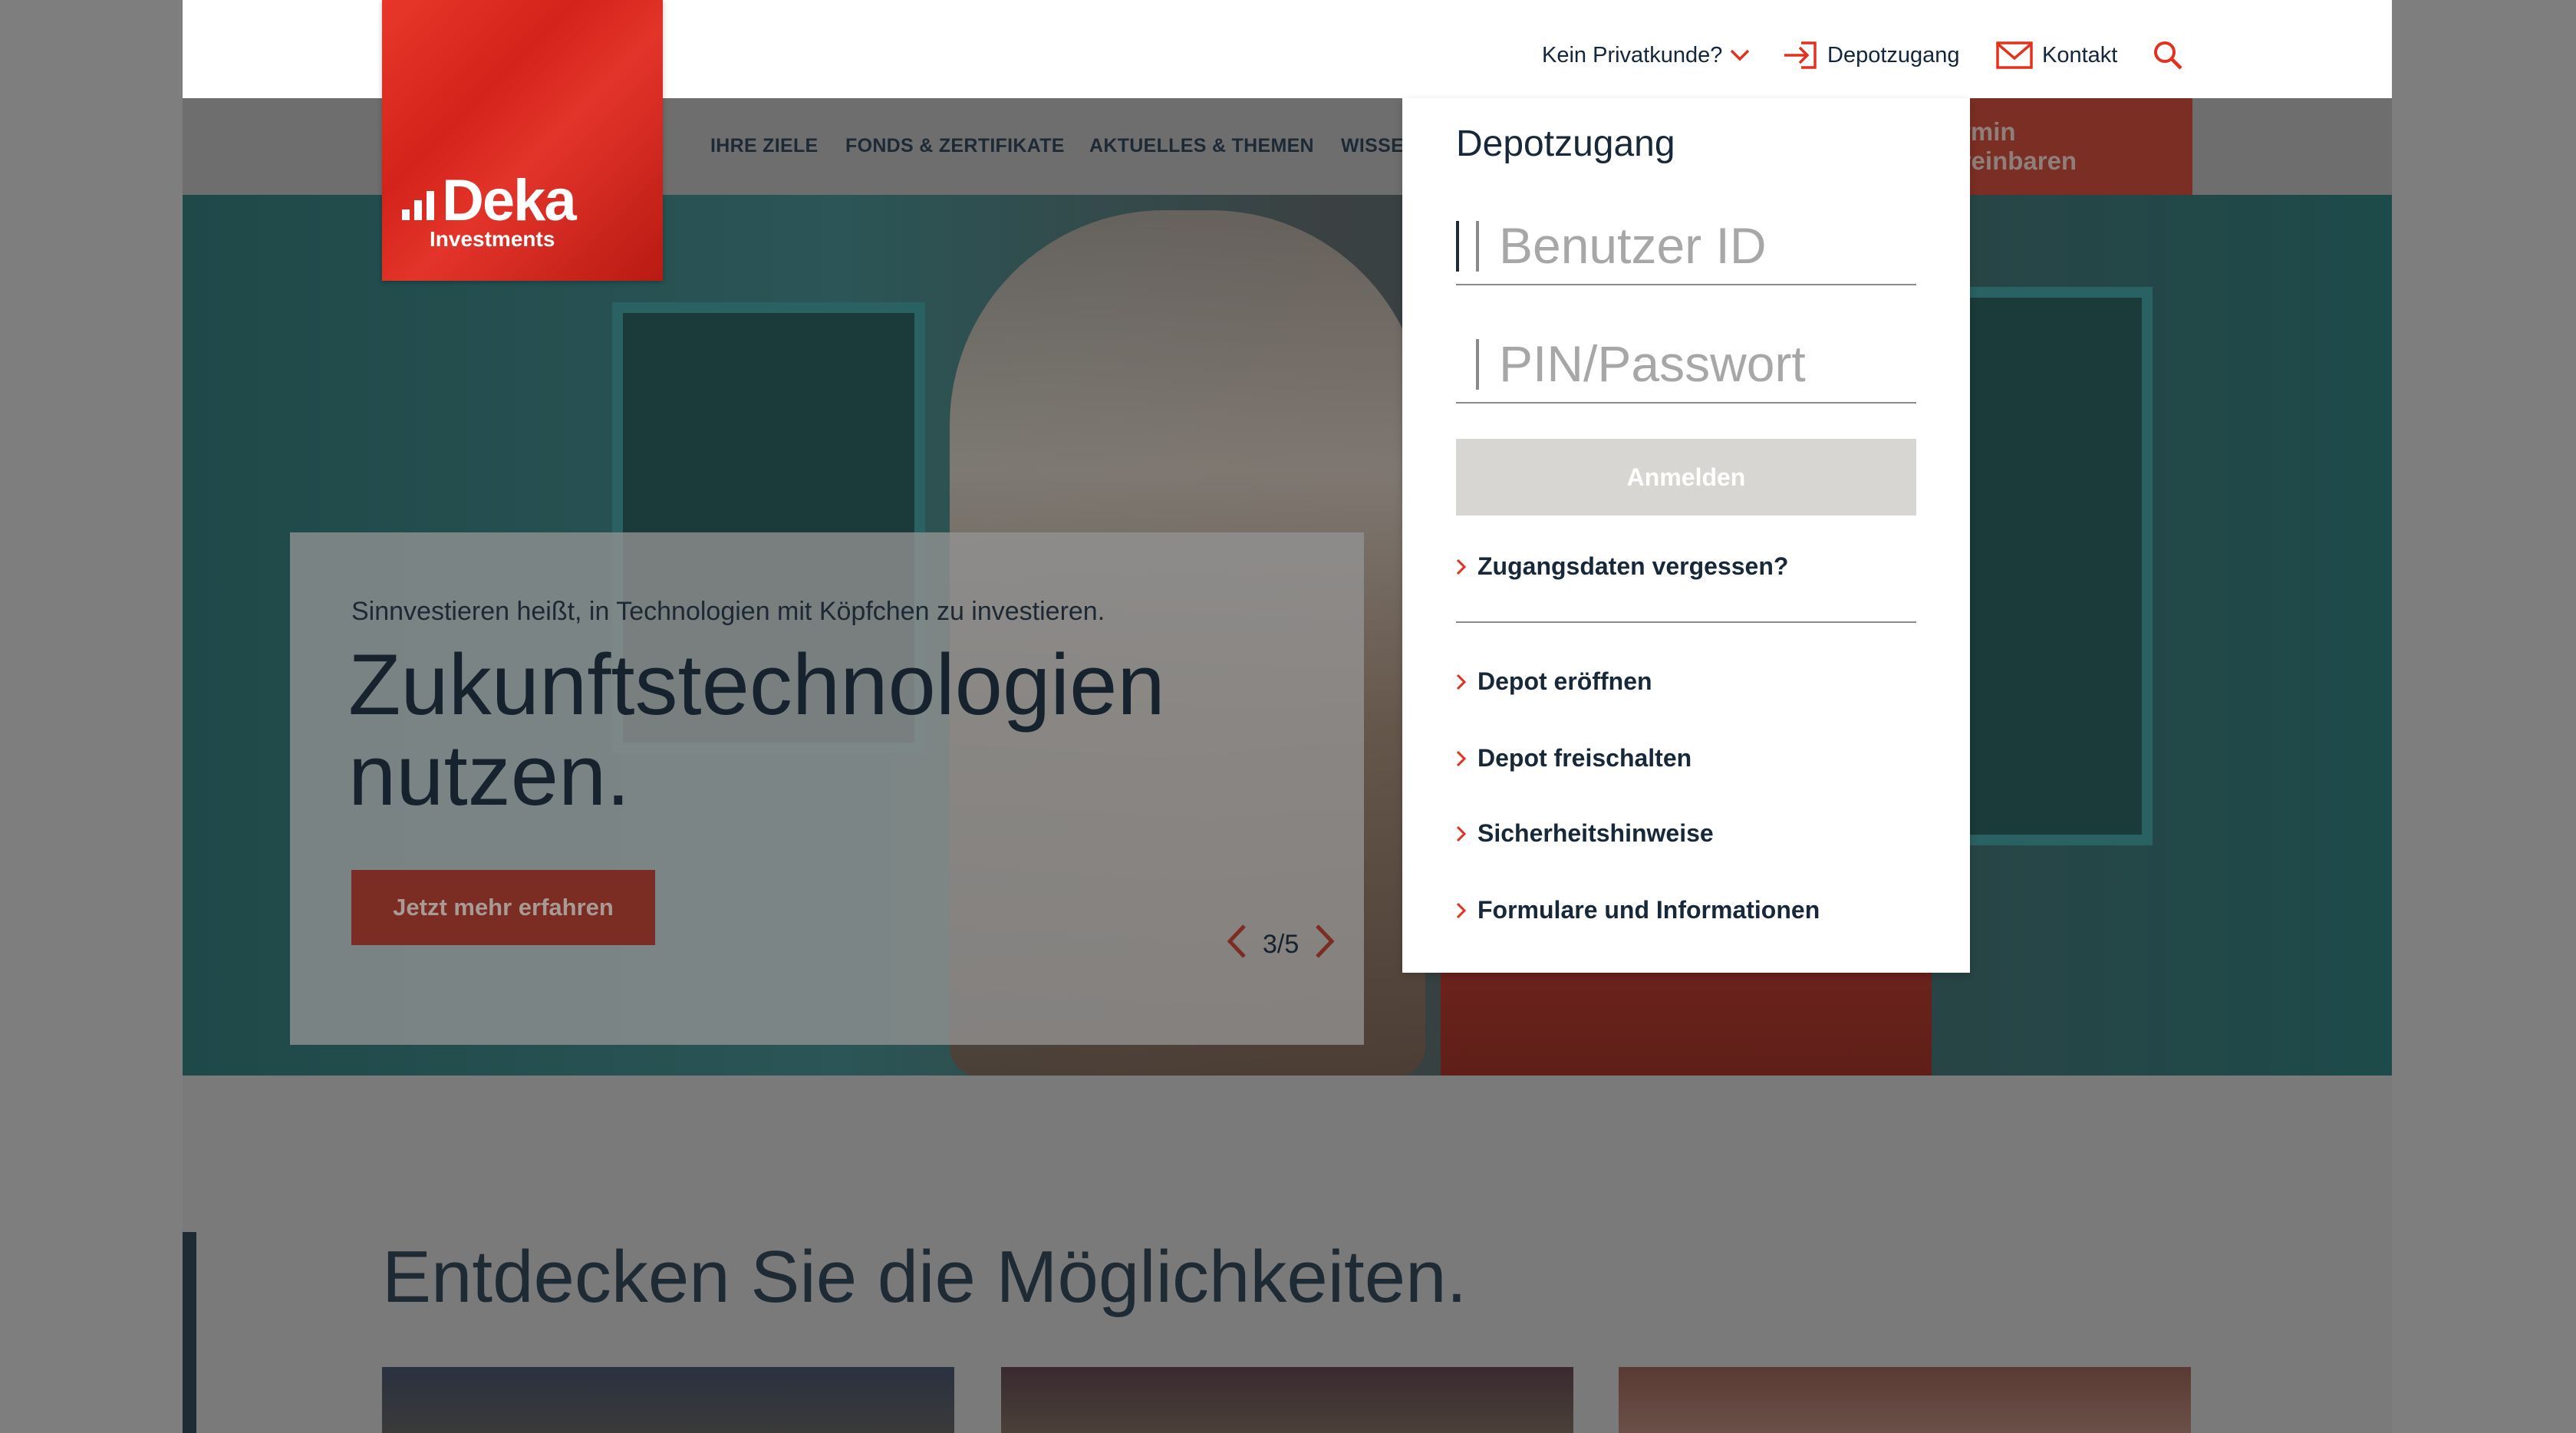  I want to click on deka-logo: Deka Investments, so click(522, 140).